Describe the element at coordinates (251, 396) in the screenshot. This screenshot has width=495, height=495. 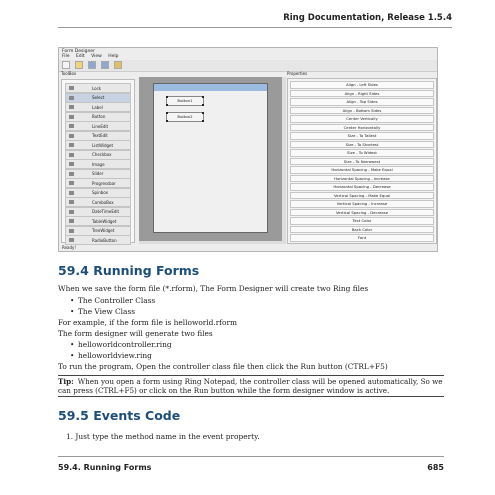
I see `tip-rule-bottom` at that location.